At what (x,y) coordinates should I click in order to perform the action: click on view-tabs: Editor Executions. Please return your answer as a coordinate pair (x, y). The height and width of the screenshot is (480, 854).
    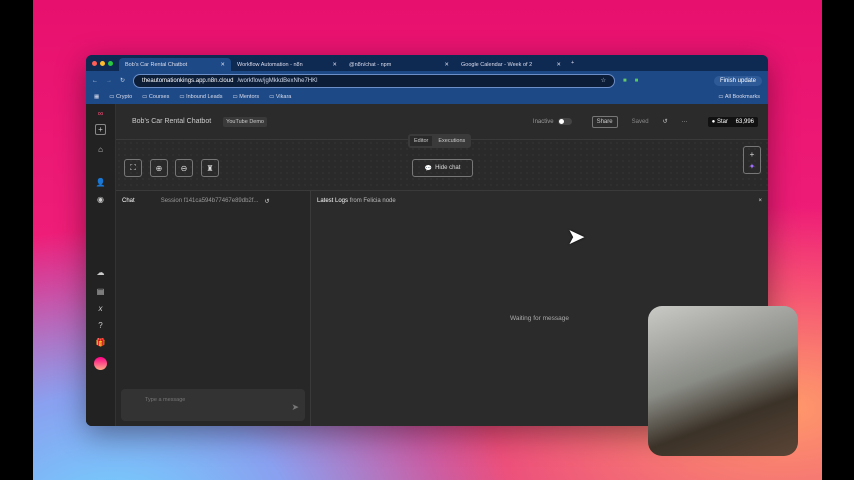
    Looking at the image, I should click on (440, 141).